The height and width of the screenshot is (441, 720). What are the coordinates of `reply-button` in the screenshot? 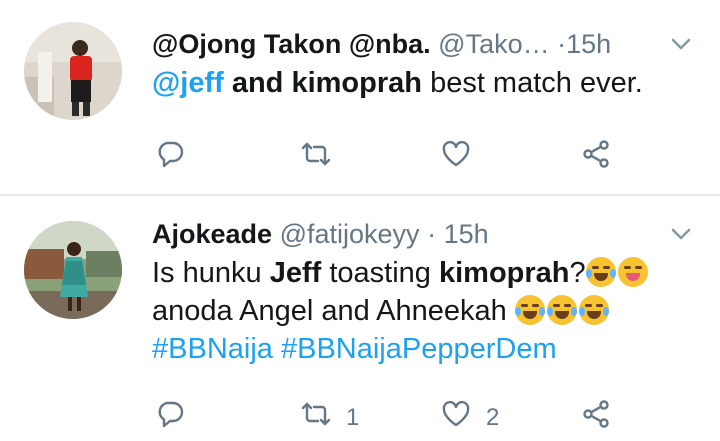 It's located at (170, 417).